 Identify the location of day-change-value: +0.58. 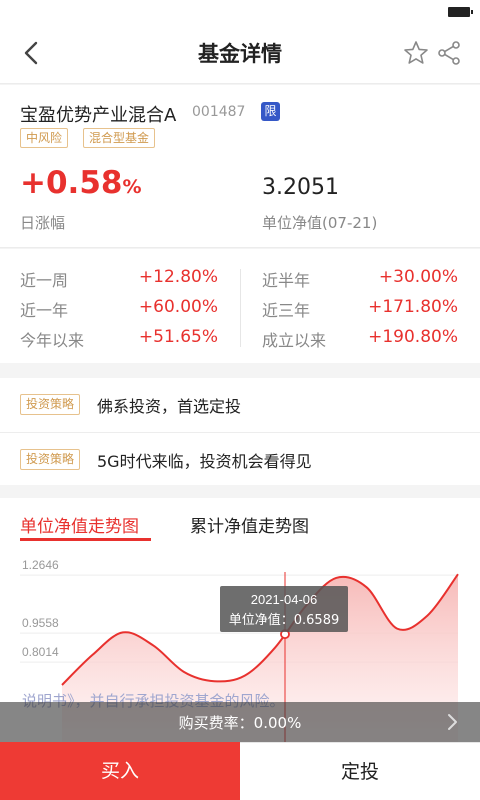
(71, 183).